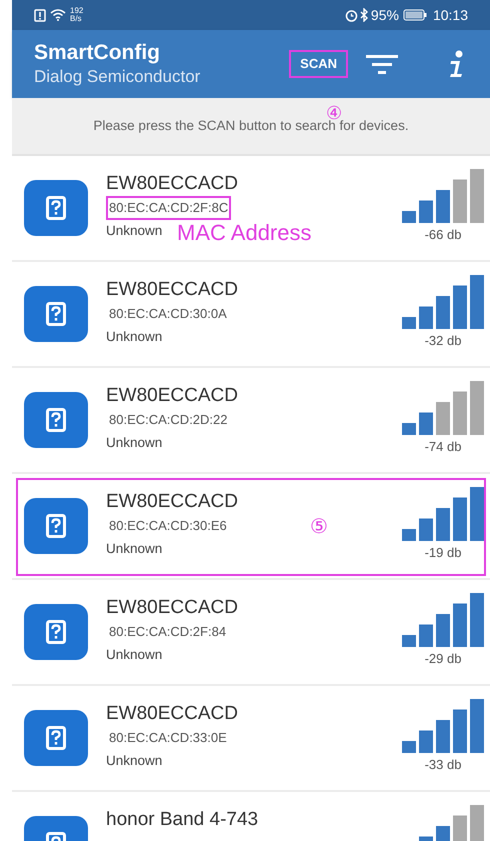 This screenshot has width=490, height=841. Describe the element at coordinates (169, 208) in the screenshot. I see `mac-address: 80:EC:CA:CD:2F:8C` at that location.